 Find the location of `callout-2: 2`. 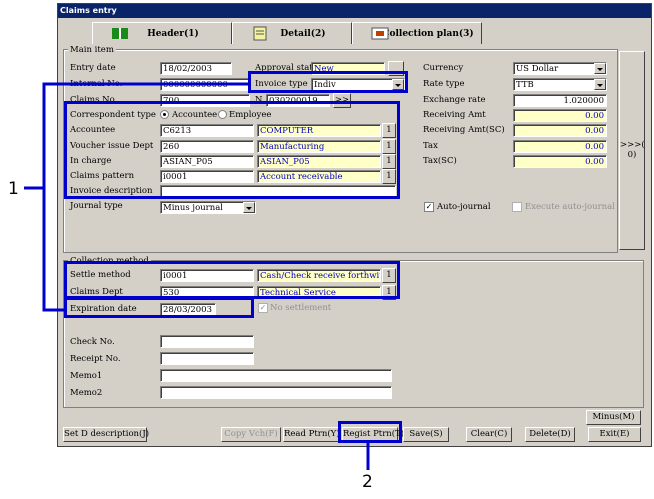

callout-2: 2 is located at coordinates (367, 482).